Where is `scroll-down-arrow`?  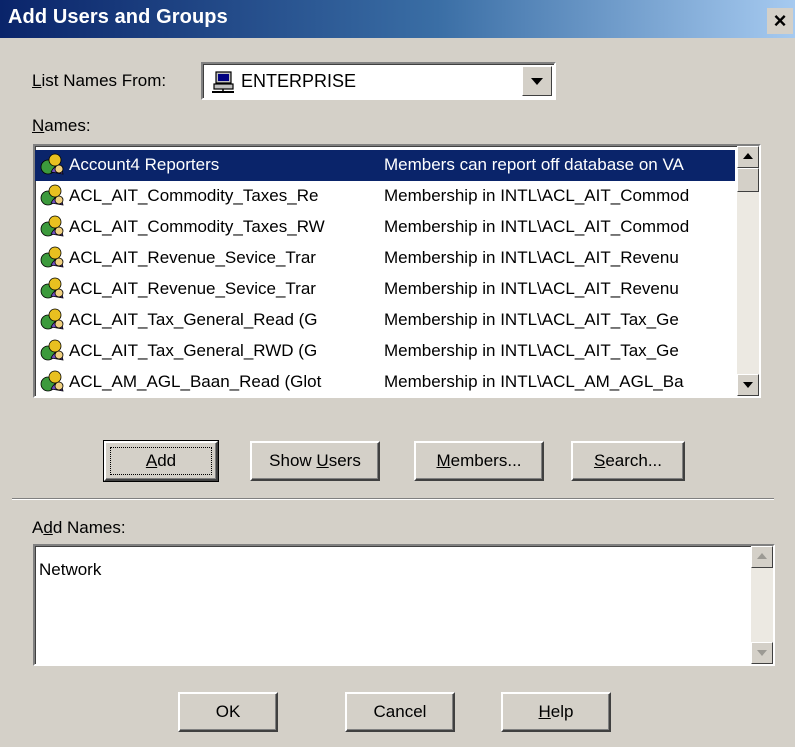 scroll-down-arrow is located at coordinates (748, 385).